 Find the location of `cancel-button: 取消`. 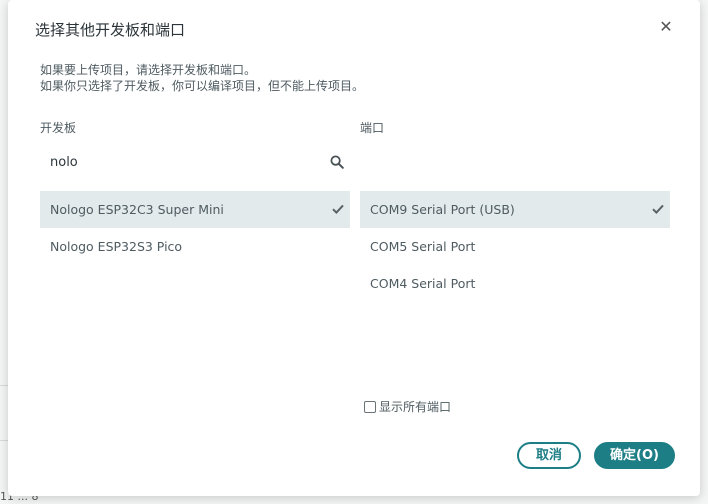

cancel-button: 取消 is located at coordinates (549, 455).